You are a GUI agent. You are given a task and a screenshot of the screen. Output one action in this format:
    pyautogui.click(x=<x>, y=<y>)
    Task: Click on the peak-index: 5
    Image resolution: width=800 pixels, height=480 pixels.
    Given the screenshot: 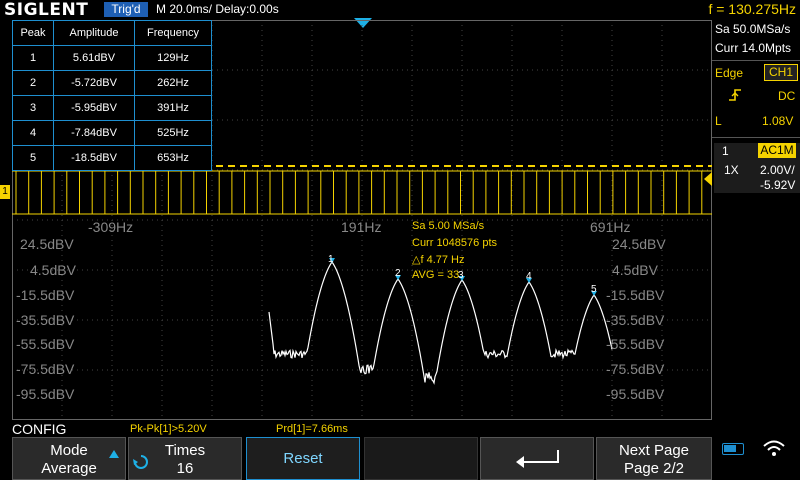 What is the action you would take?
    pyautogui.click(x=33, y=158)
    